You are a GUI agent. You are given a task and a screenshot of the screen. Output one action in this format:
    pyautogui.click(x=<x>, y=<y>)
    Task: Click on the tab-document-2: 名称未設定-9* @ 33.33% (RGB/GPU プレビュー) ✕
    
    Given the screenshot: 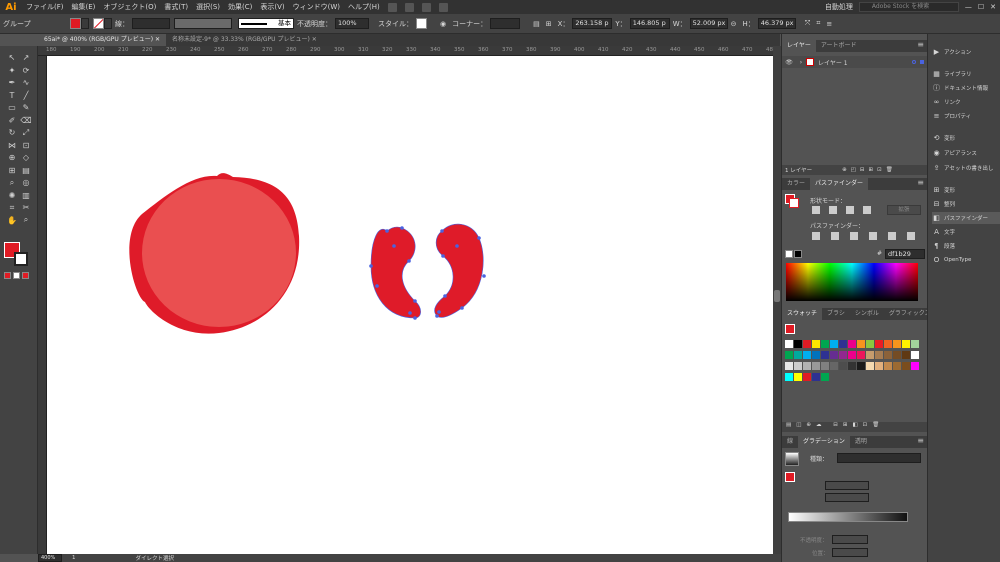 What is the action you would take?
    pyautogui.click(x=244, y=40)
    